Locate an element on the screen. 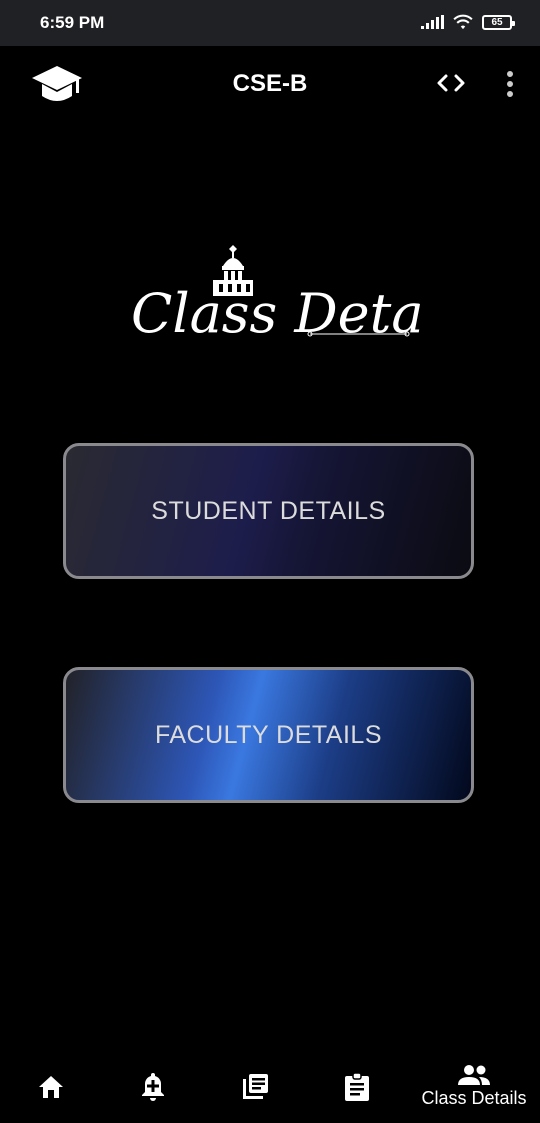 Image resolution: width=540 pixels, height=1123 pixels. battery-level: 65 is located at coordinates (497, 22).